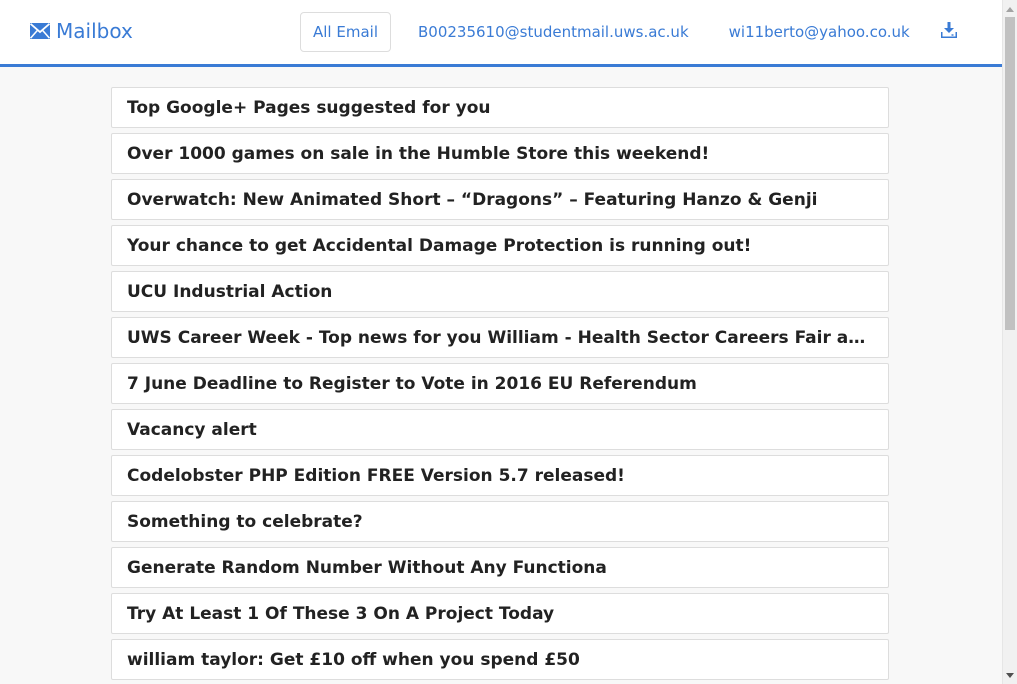  What do you see at coordinates (819, 32) in the screenshot?
I see `nav-link-yahoo-account: wi11berto@yahoo.co.uk` at bounding box center [819, 32].